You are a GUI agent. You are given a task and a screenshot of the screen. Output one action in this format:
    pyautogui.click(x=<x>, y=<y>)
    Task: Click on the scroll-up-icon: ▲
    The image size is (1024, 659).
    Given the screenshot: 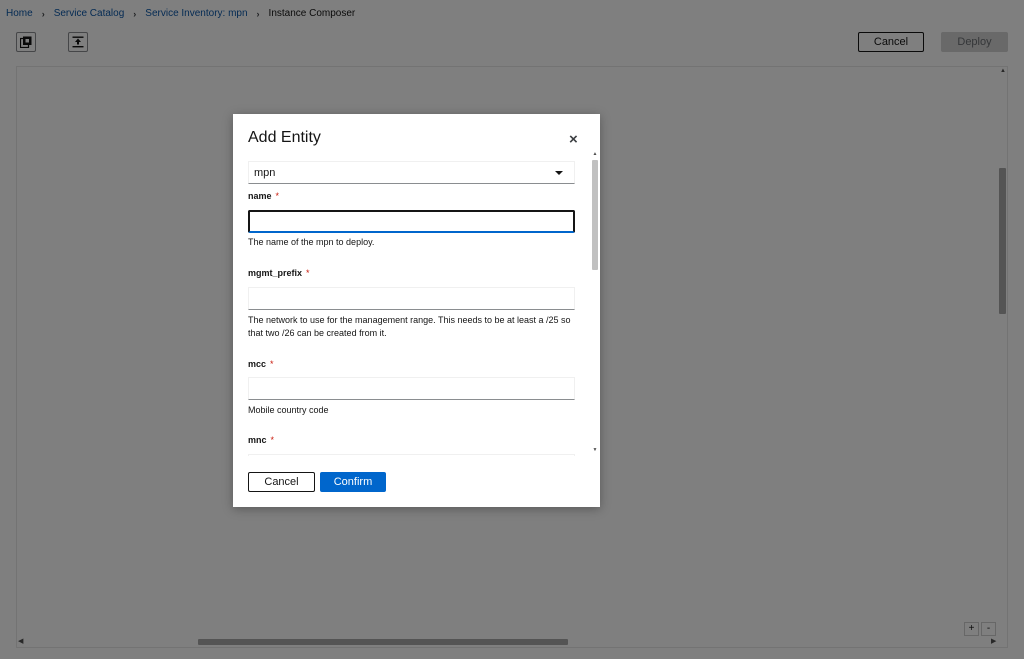 What is the action you would take?
    pyautogui.click(x=595, y=154)
    